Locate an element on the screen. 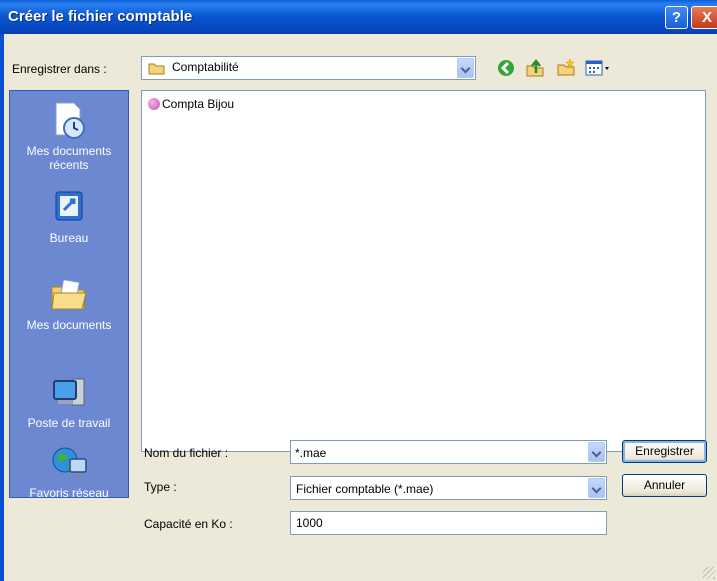 The width and height of the screenshot is (717, 581). close-button: X is located at coordinates (704, 17).